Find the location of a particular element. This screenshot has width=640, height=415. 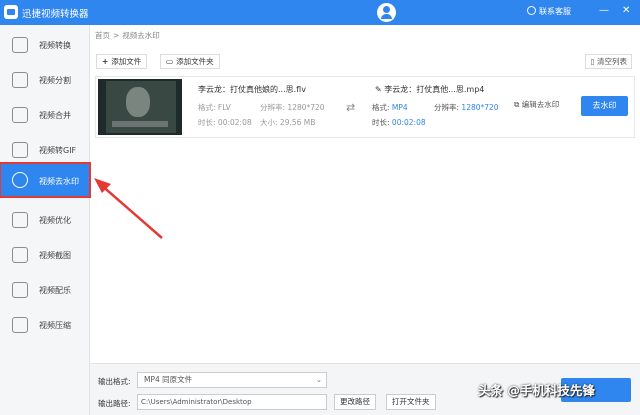

add-folder-label: 添加文件夹 is located at coordinates (195, 61).